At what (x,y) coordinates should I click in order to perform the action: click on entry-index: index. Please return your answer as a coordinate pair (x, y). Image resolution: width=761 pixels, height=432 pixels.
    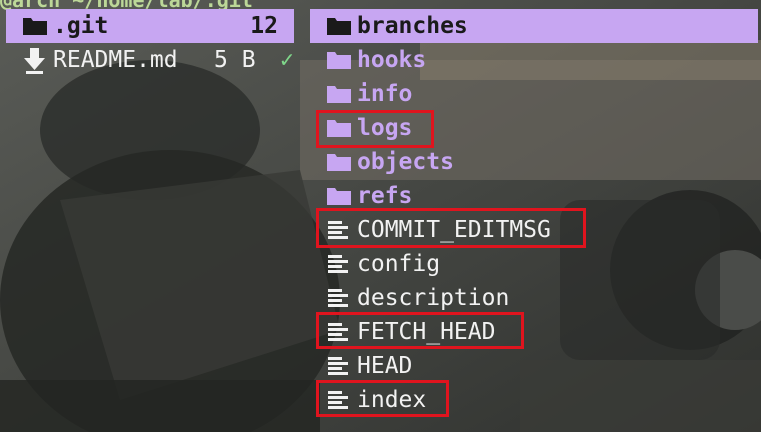
    Looking at the image, I should click on (534, 400).